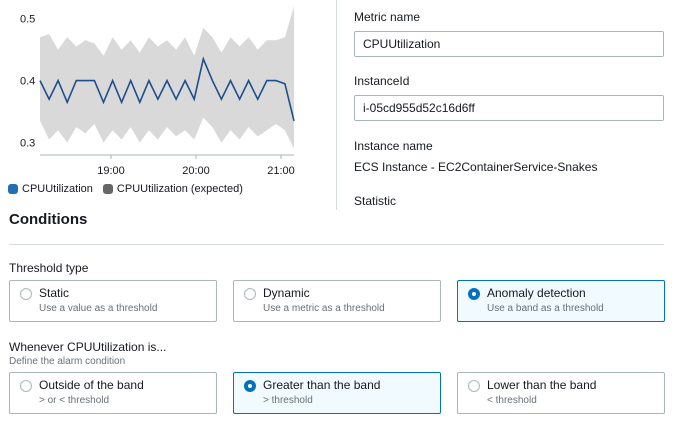 This screenshot has height=424, width=681. Describe the element at coordinates (474, 294) in the screenshot. I see `radio-anomaly-detection` at that location.